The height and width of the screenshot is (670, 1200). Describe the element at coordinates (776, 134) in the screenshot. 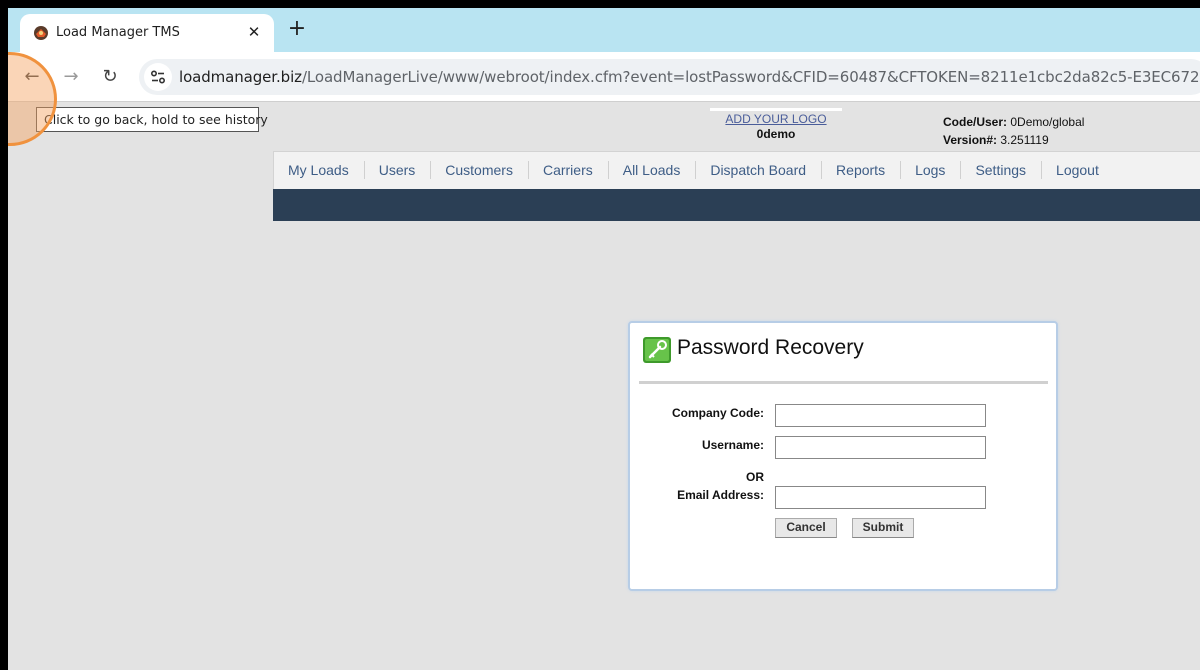

I see `company-code-display: 0demo` at that location.